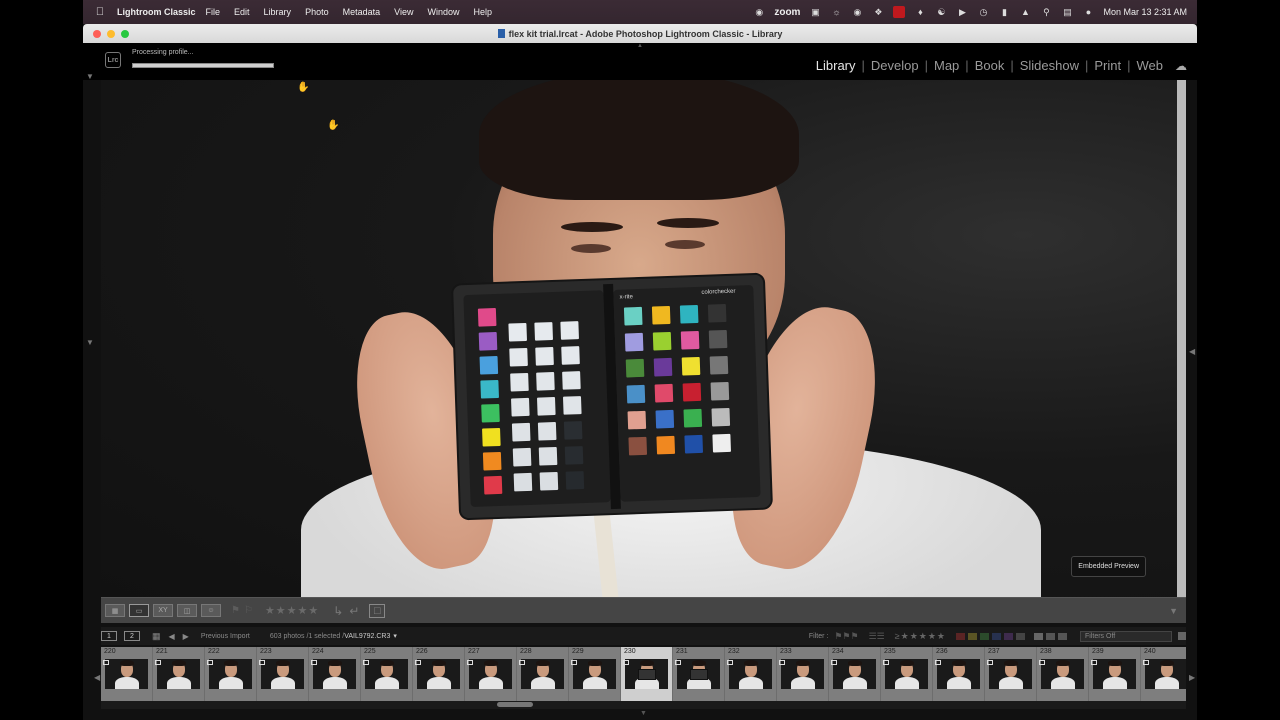 The height and width of the screenshot is (720, 1280). What do you see at coordinates (990, 65) in the screenshot?
I see `module-book: Book` at bounding box center [990, 65].